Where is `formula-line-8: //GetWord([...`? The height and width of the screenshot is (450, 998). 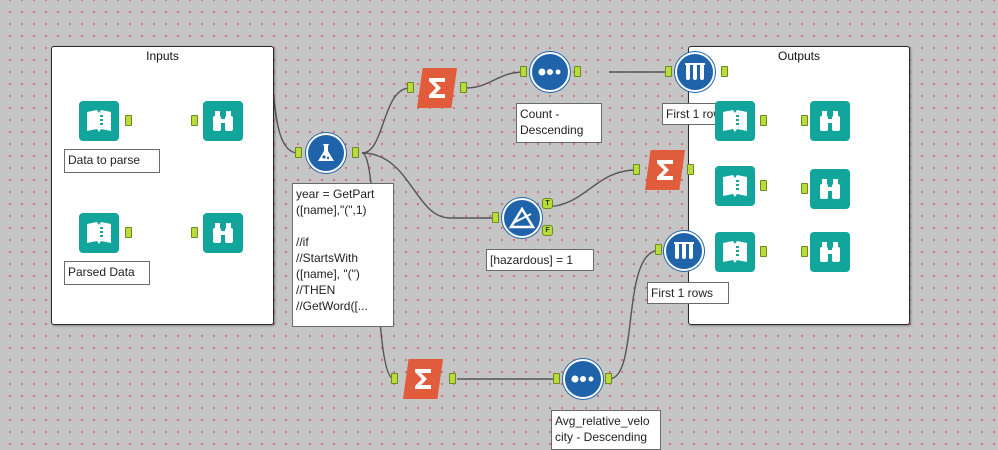
formula-line-8: //GetWord([... is located at coordinates (332, 306).